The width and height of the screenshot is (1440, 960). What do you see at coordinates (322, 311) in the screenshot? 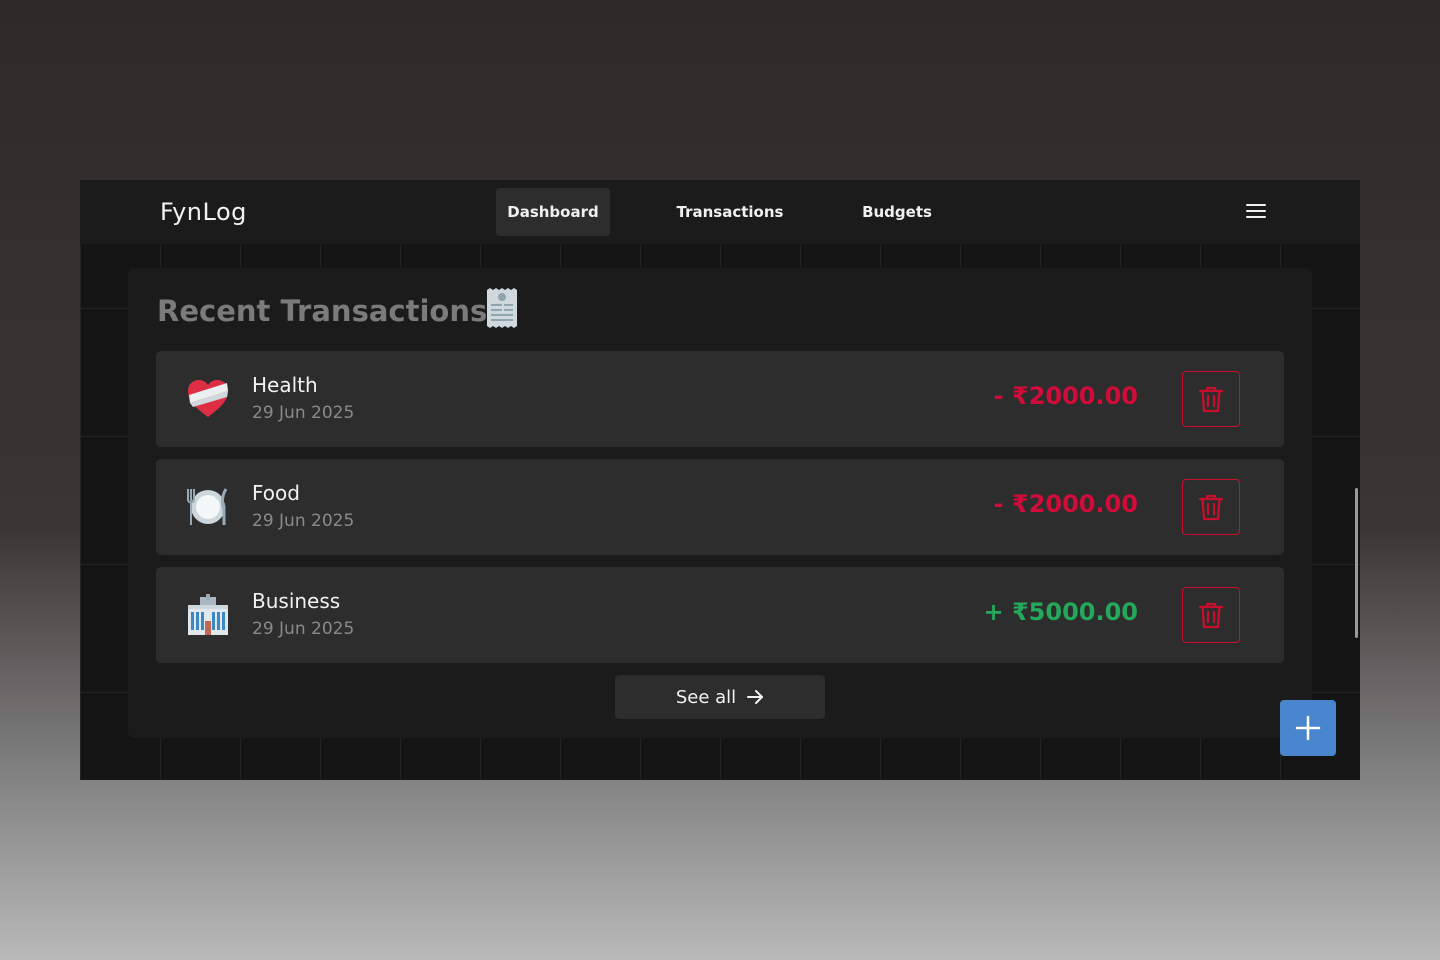
I see `section-title: Recent Transactions` at bounding box center [322, 311].